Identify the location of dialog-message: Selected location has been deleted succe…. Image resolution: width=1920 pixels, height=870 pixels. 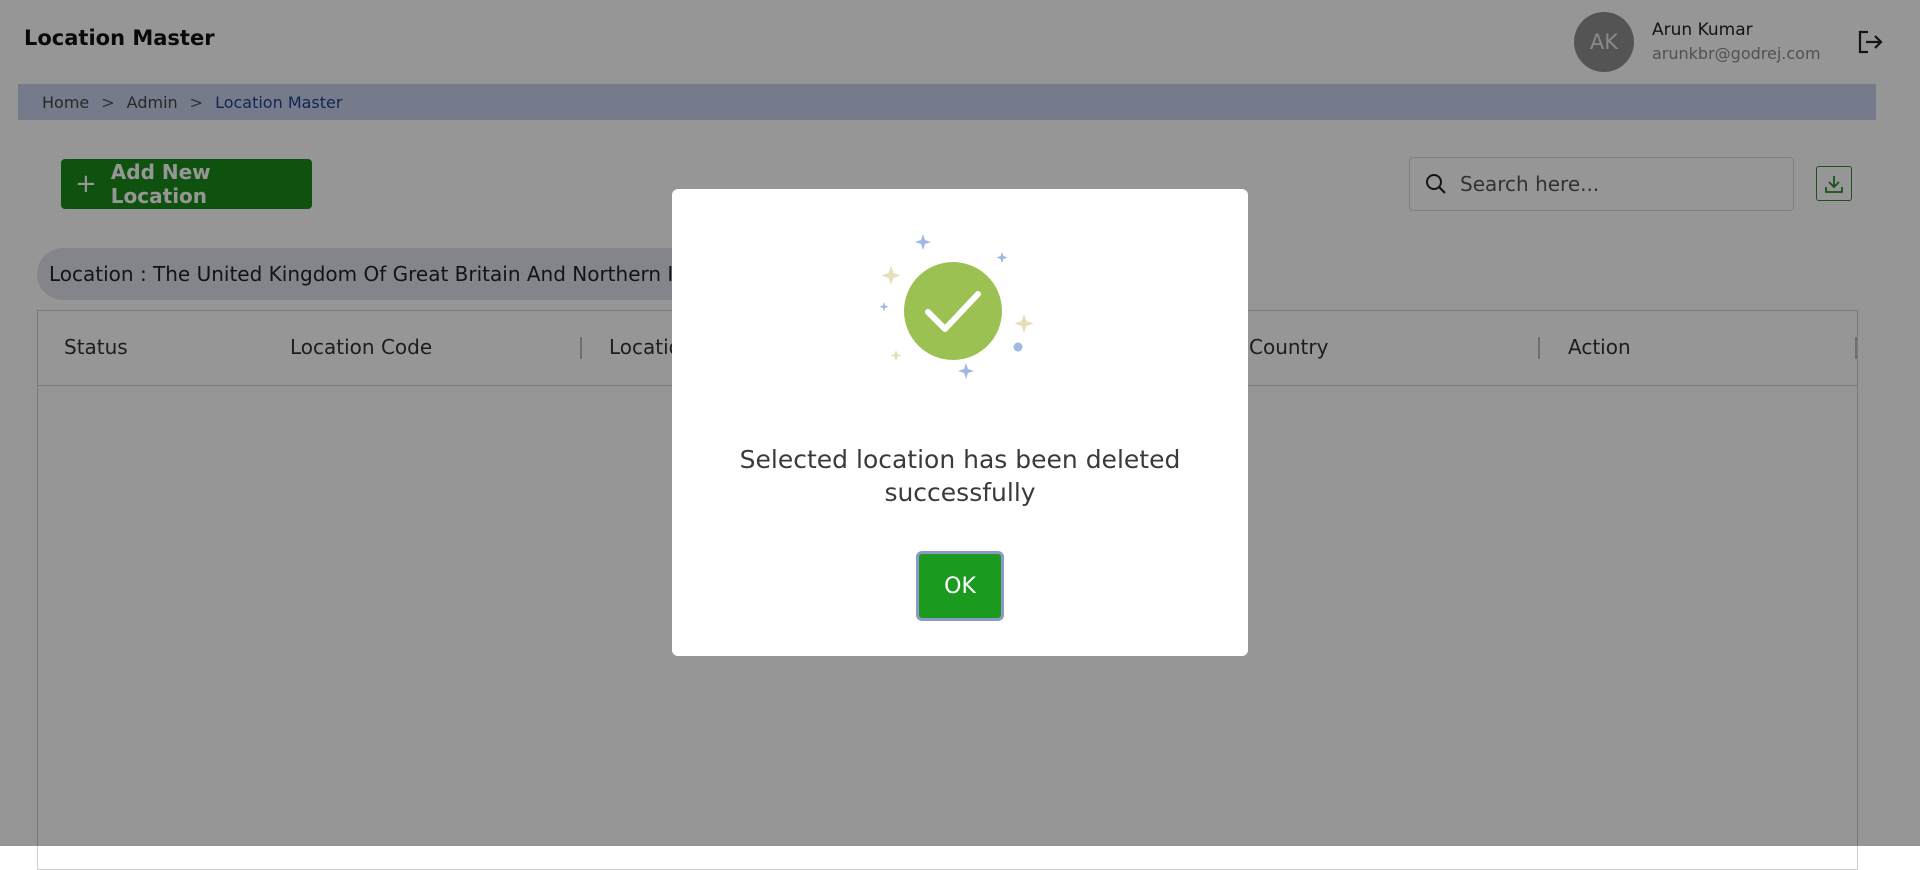
(960, 476).